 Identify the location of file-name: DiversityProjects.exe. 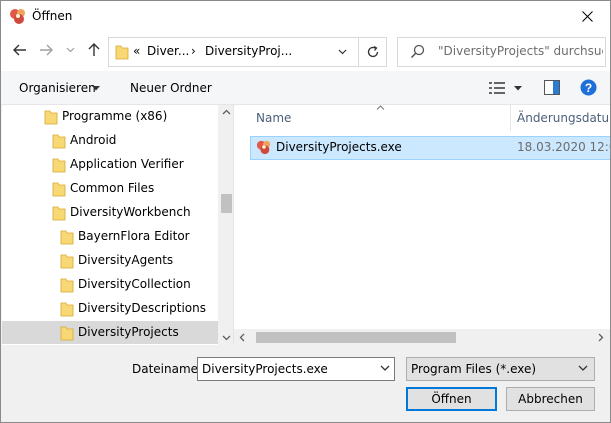
(339, 147).